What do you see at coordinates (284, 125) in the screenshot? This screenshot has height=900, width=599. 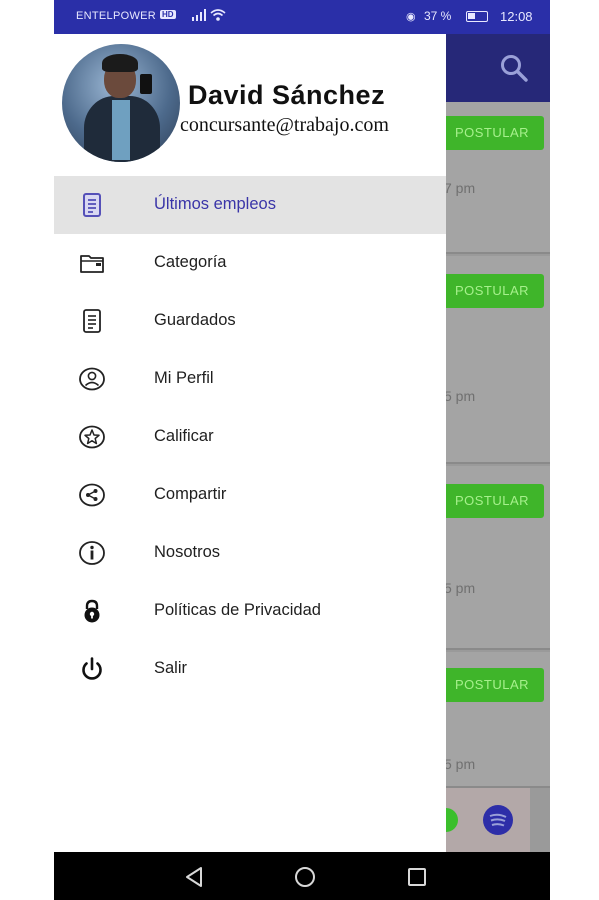 I see `user-email: concursante@trabajo.com` at bounding box center [284, 125].